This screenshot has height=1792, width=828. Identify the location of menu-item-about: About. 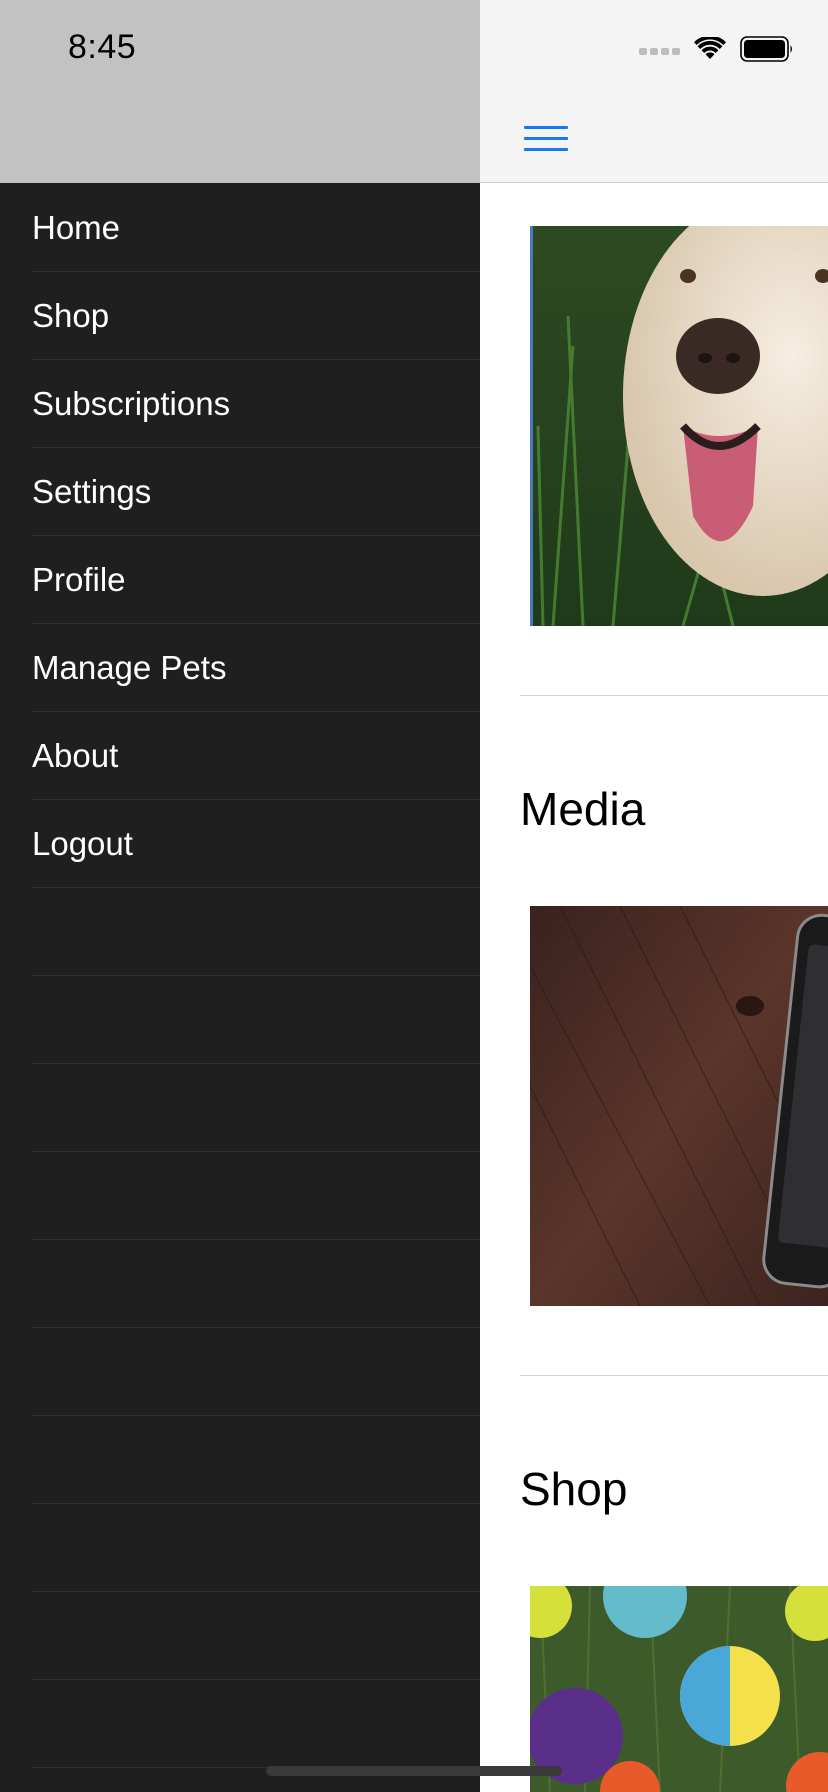
(256, 756).